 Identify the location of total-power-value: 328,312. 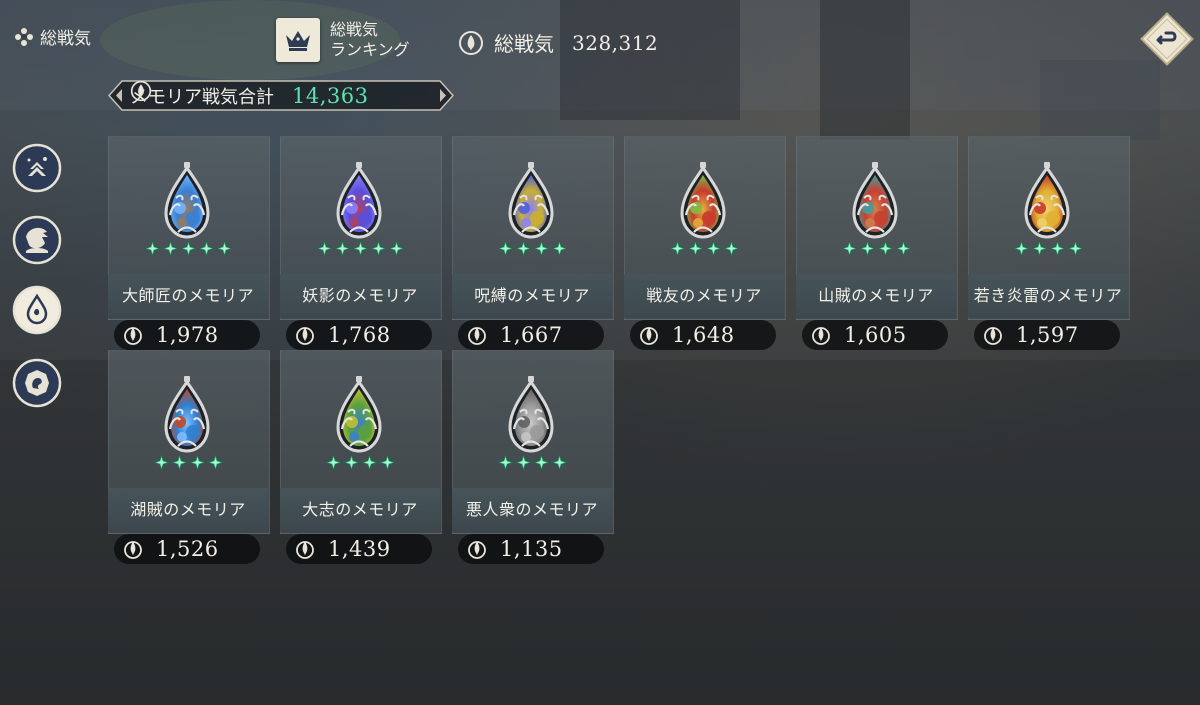
(615, 42).